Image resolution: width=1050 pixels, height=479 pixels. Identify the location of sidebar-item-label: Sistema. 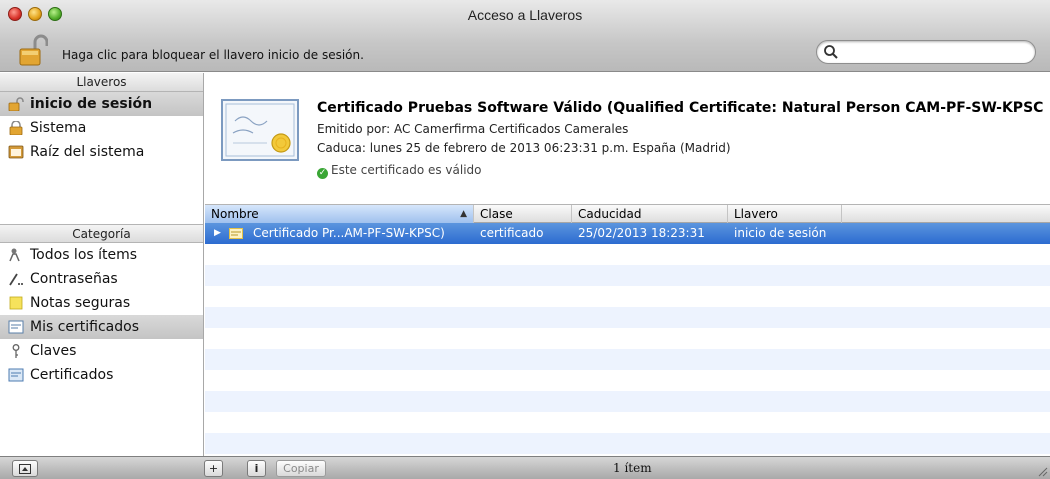
(58, 128).